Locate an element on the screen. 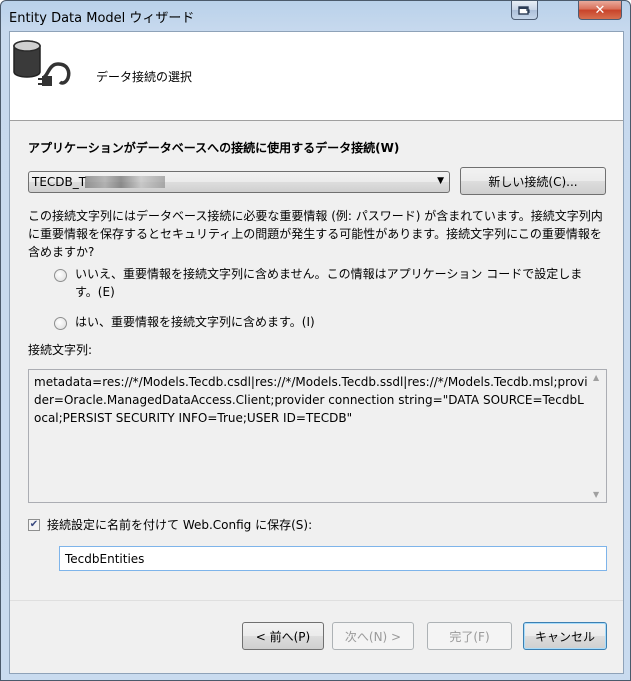 The height and width of the screenshot is (681, 631). checkmark-icon: ✔ is located at coordinates (34, 524).